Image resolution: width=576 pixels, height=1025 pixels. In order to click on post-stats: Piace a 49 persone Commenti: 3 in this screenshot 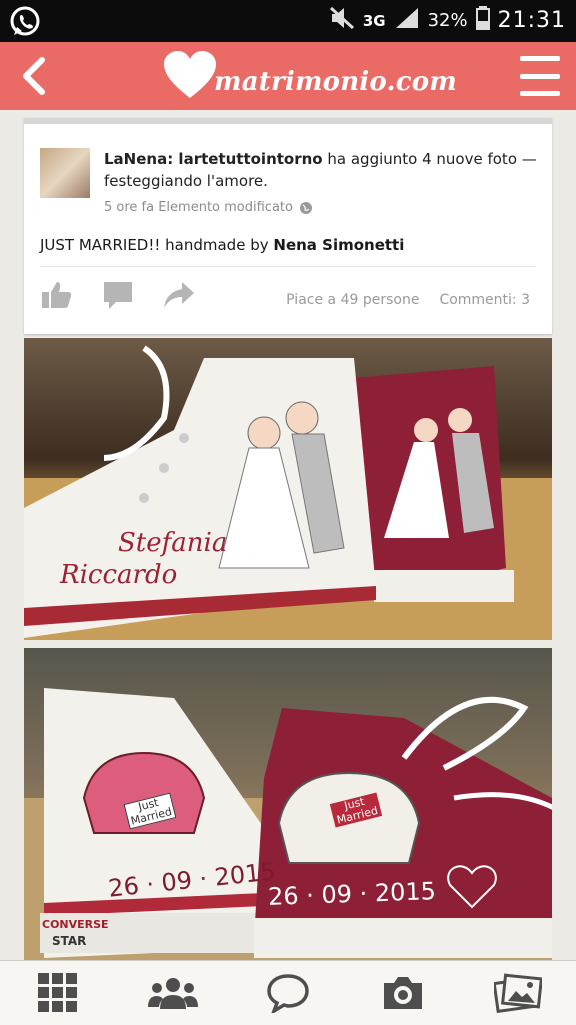, I will do `click(408, 300)`.